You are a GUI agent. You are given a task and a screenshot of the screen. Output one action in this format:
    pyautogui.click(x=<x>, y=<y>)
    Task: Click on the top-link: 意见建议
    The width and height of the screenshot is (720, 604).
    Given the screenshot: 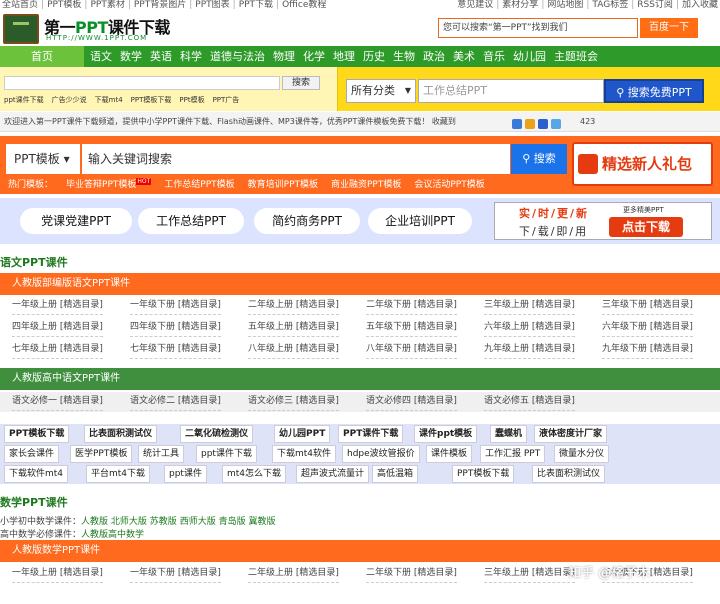 What is the action you would take?
    pyautogui.click(x=475, y=5)
    